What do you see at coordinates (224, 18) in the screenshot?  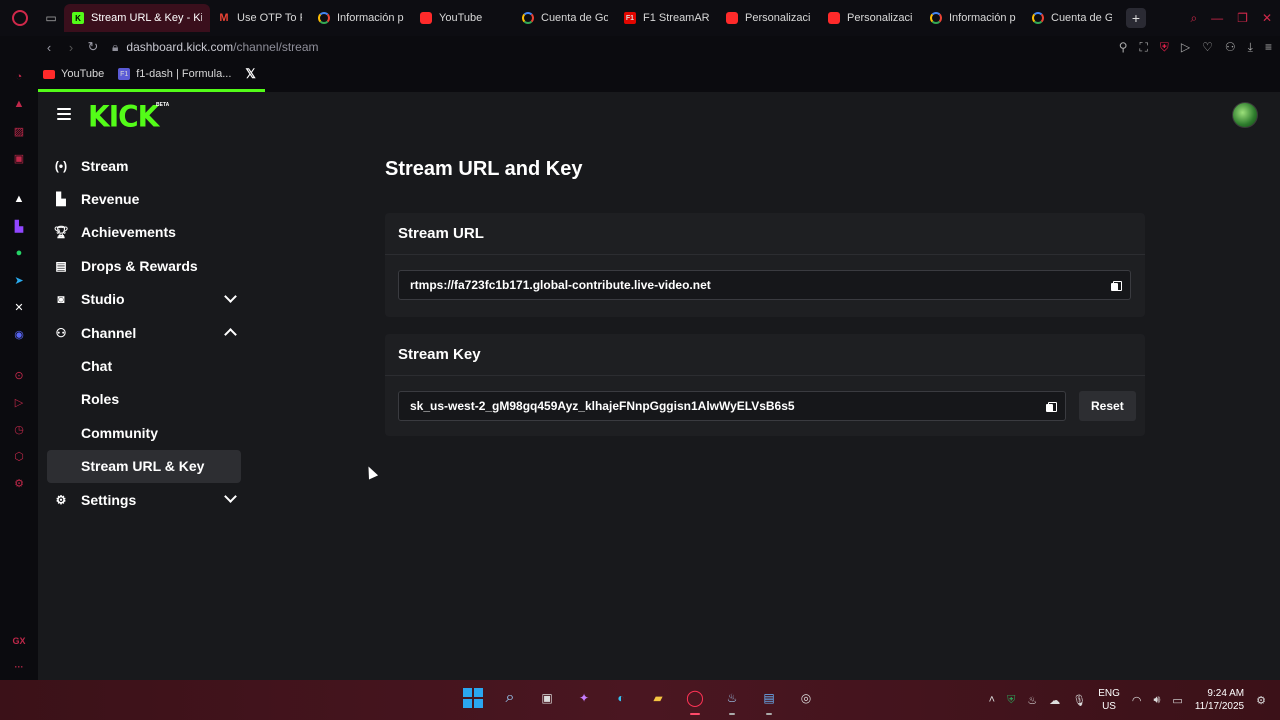 I see `gmail-icon: M` at bounding box center [224, 18].